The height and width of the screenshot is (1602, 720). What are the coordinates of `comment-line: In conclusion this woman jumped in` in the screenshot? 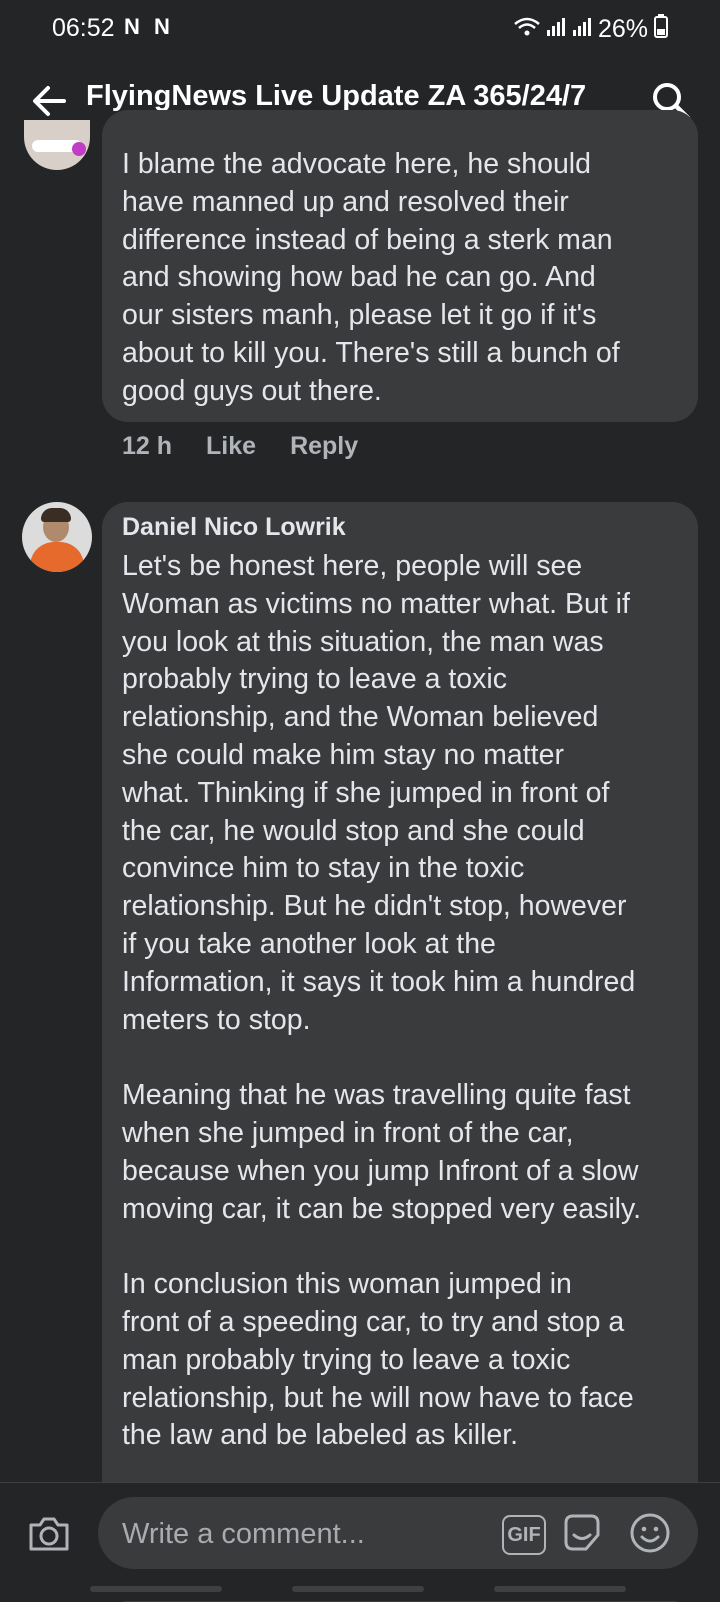 It's located at (347, 1284).